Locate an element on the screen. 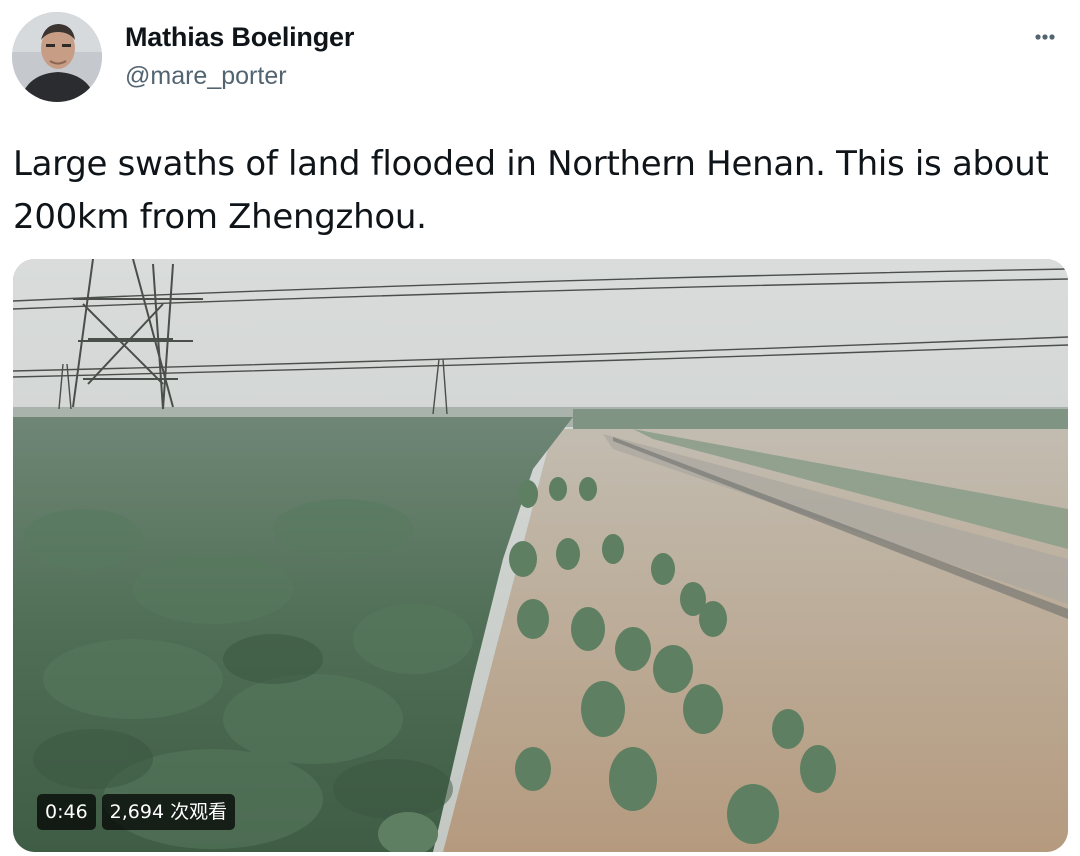  video-meta: 0:46 2,694 次观看 is located at coordinates (136, 812).